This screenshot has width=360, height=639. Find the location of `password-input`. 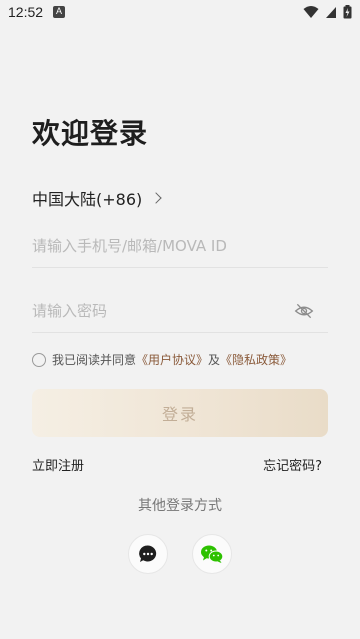

password-input is located at coordinates (180, 310).